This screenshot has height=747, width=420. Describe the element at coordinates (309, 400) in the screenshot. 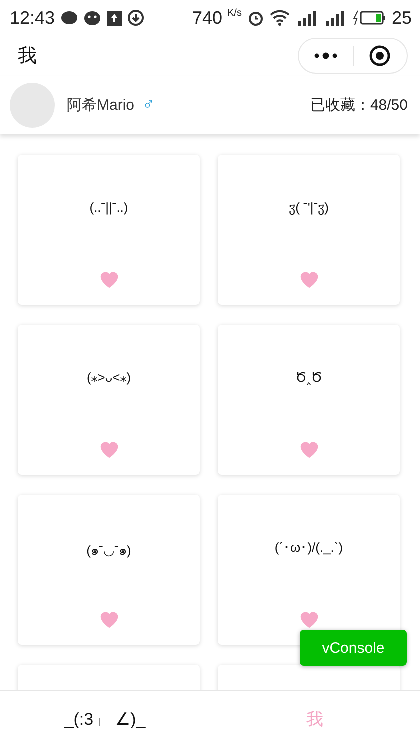

I see `kaomoji-card: Ծ‸Ծ` at that location.